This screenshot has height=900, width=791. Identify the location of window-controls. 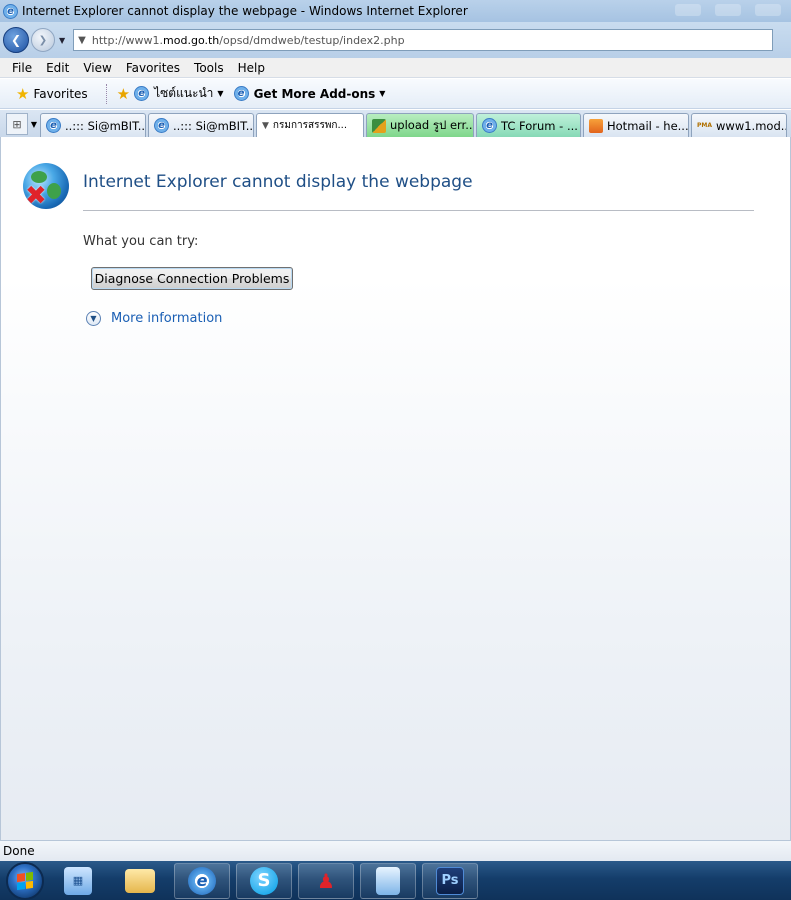
(728, 10).